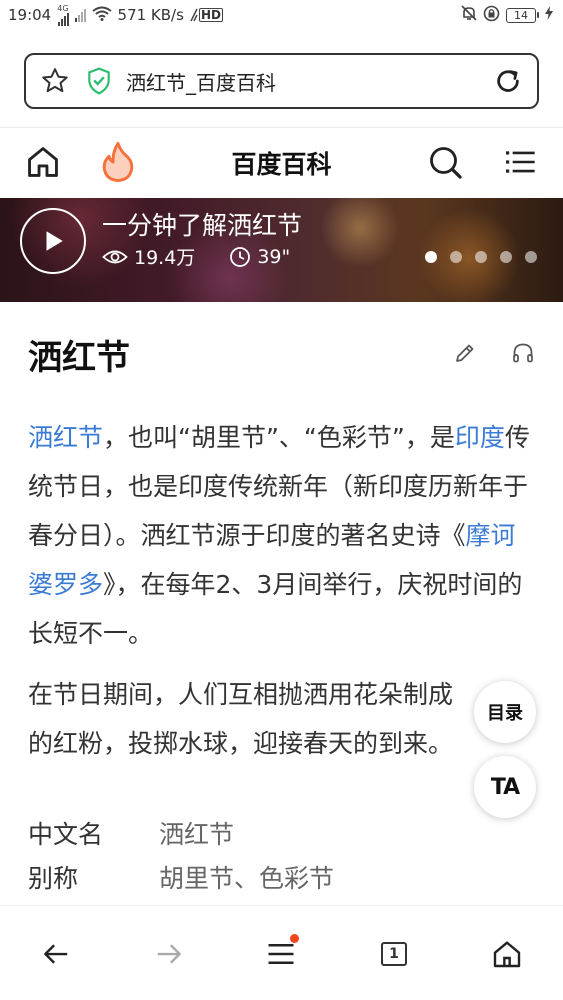 This screenshot has width=563, height=1000. What do you see at coordinates (115, 257) in the screenshot?
I see `eye-icon` at bounding box center [115, 257].